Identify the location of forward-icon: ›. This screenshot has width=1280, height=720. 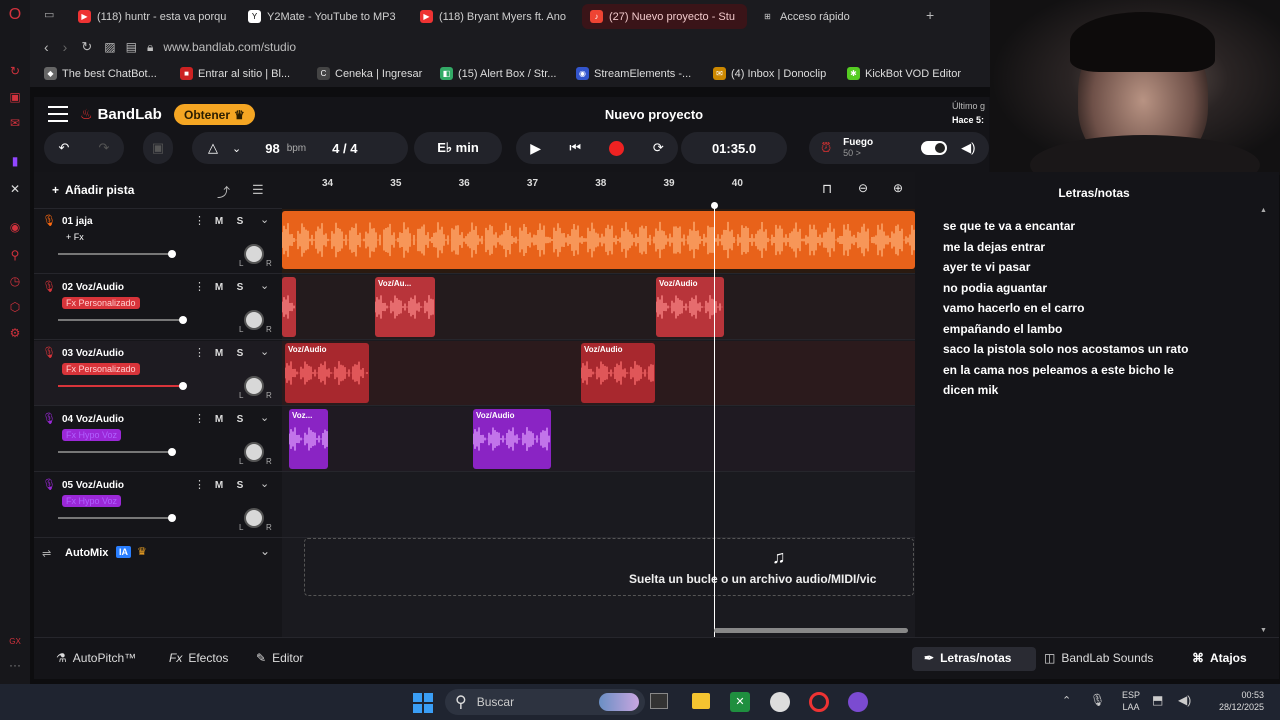
(65, 47).